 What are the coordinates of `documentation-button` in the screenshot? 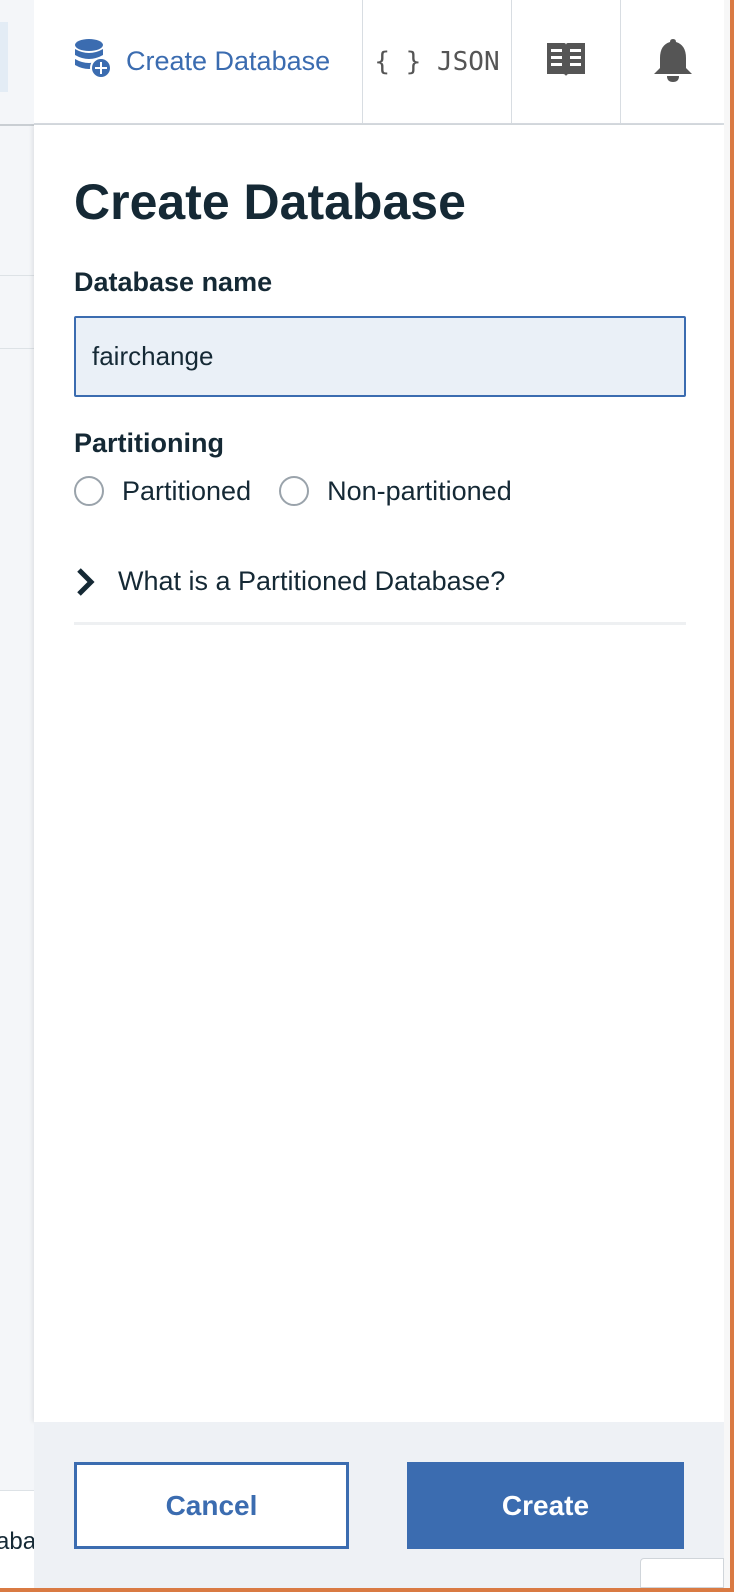 It's located at (566, 61).